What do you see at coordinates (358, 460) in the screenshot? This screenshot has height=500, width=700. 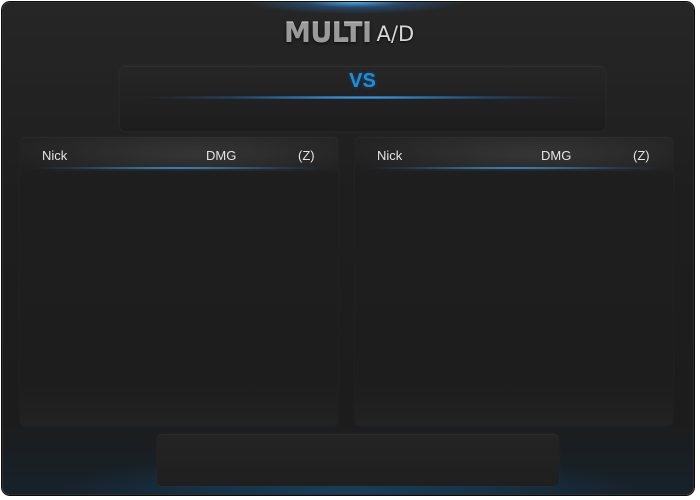 I see `footer-panel` at bounding box center [358, 460].